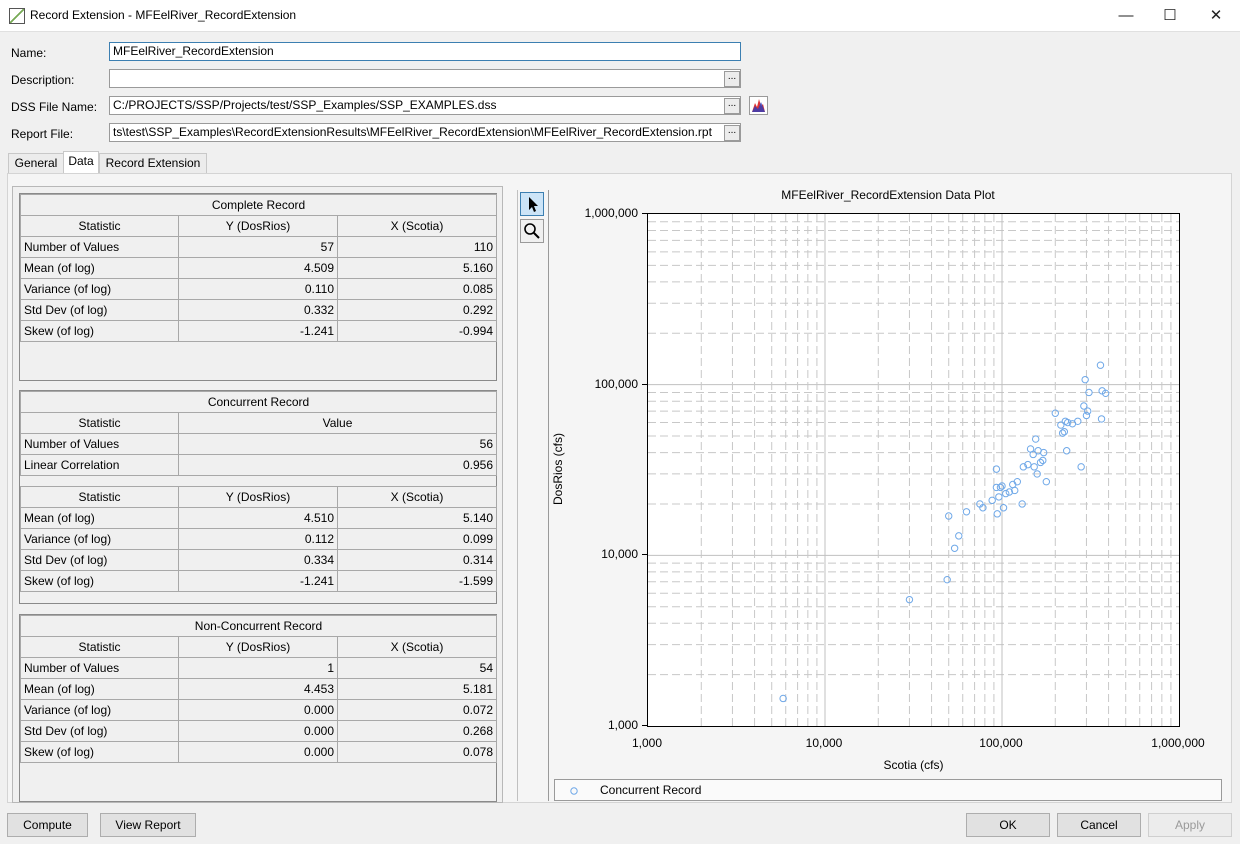 The image size is (1240, 844). Describe the element at coordinates (417, 310) in the screenshot. I see `table-cell: 0.292` at that location.